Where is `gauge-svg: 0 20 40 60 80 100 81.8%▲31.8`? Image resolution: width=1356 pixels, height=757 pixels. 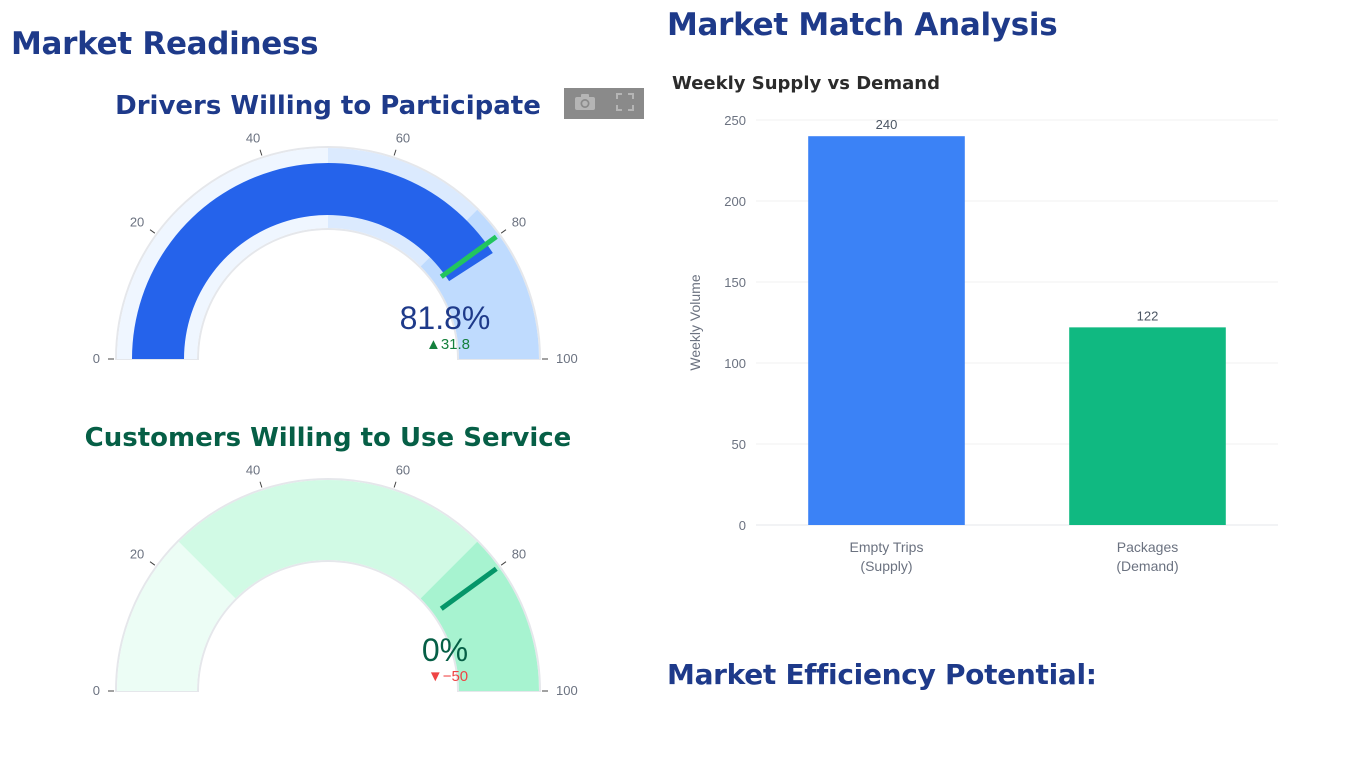
gauge-svg: 0 20 40 60 80 100 81.8%▲31.8 is located at coordinates (335, 248).